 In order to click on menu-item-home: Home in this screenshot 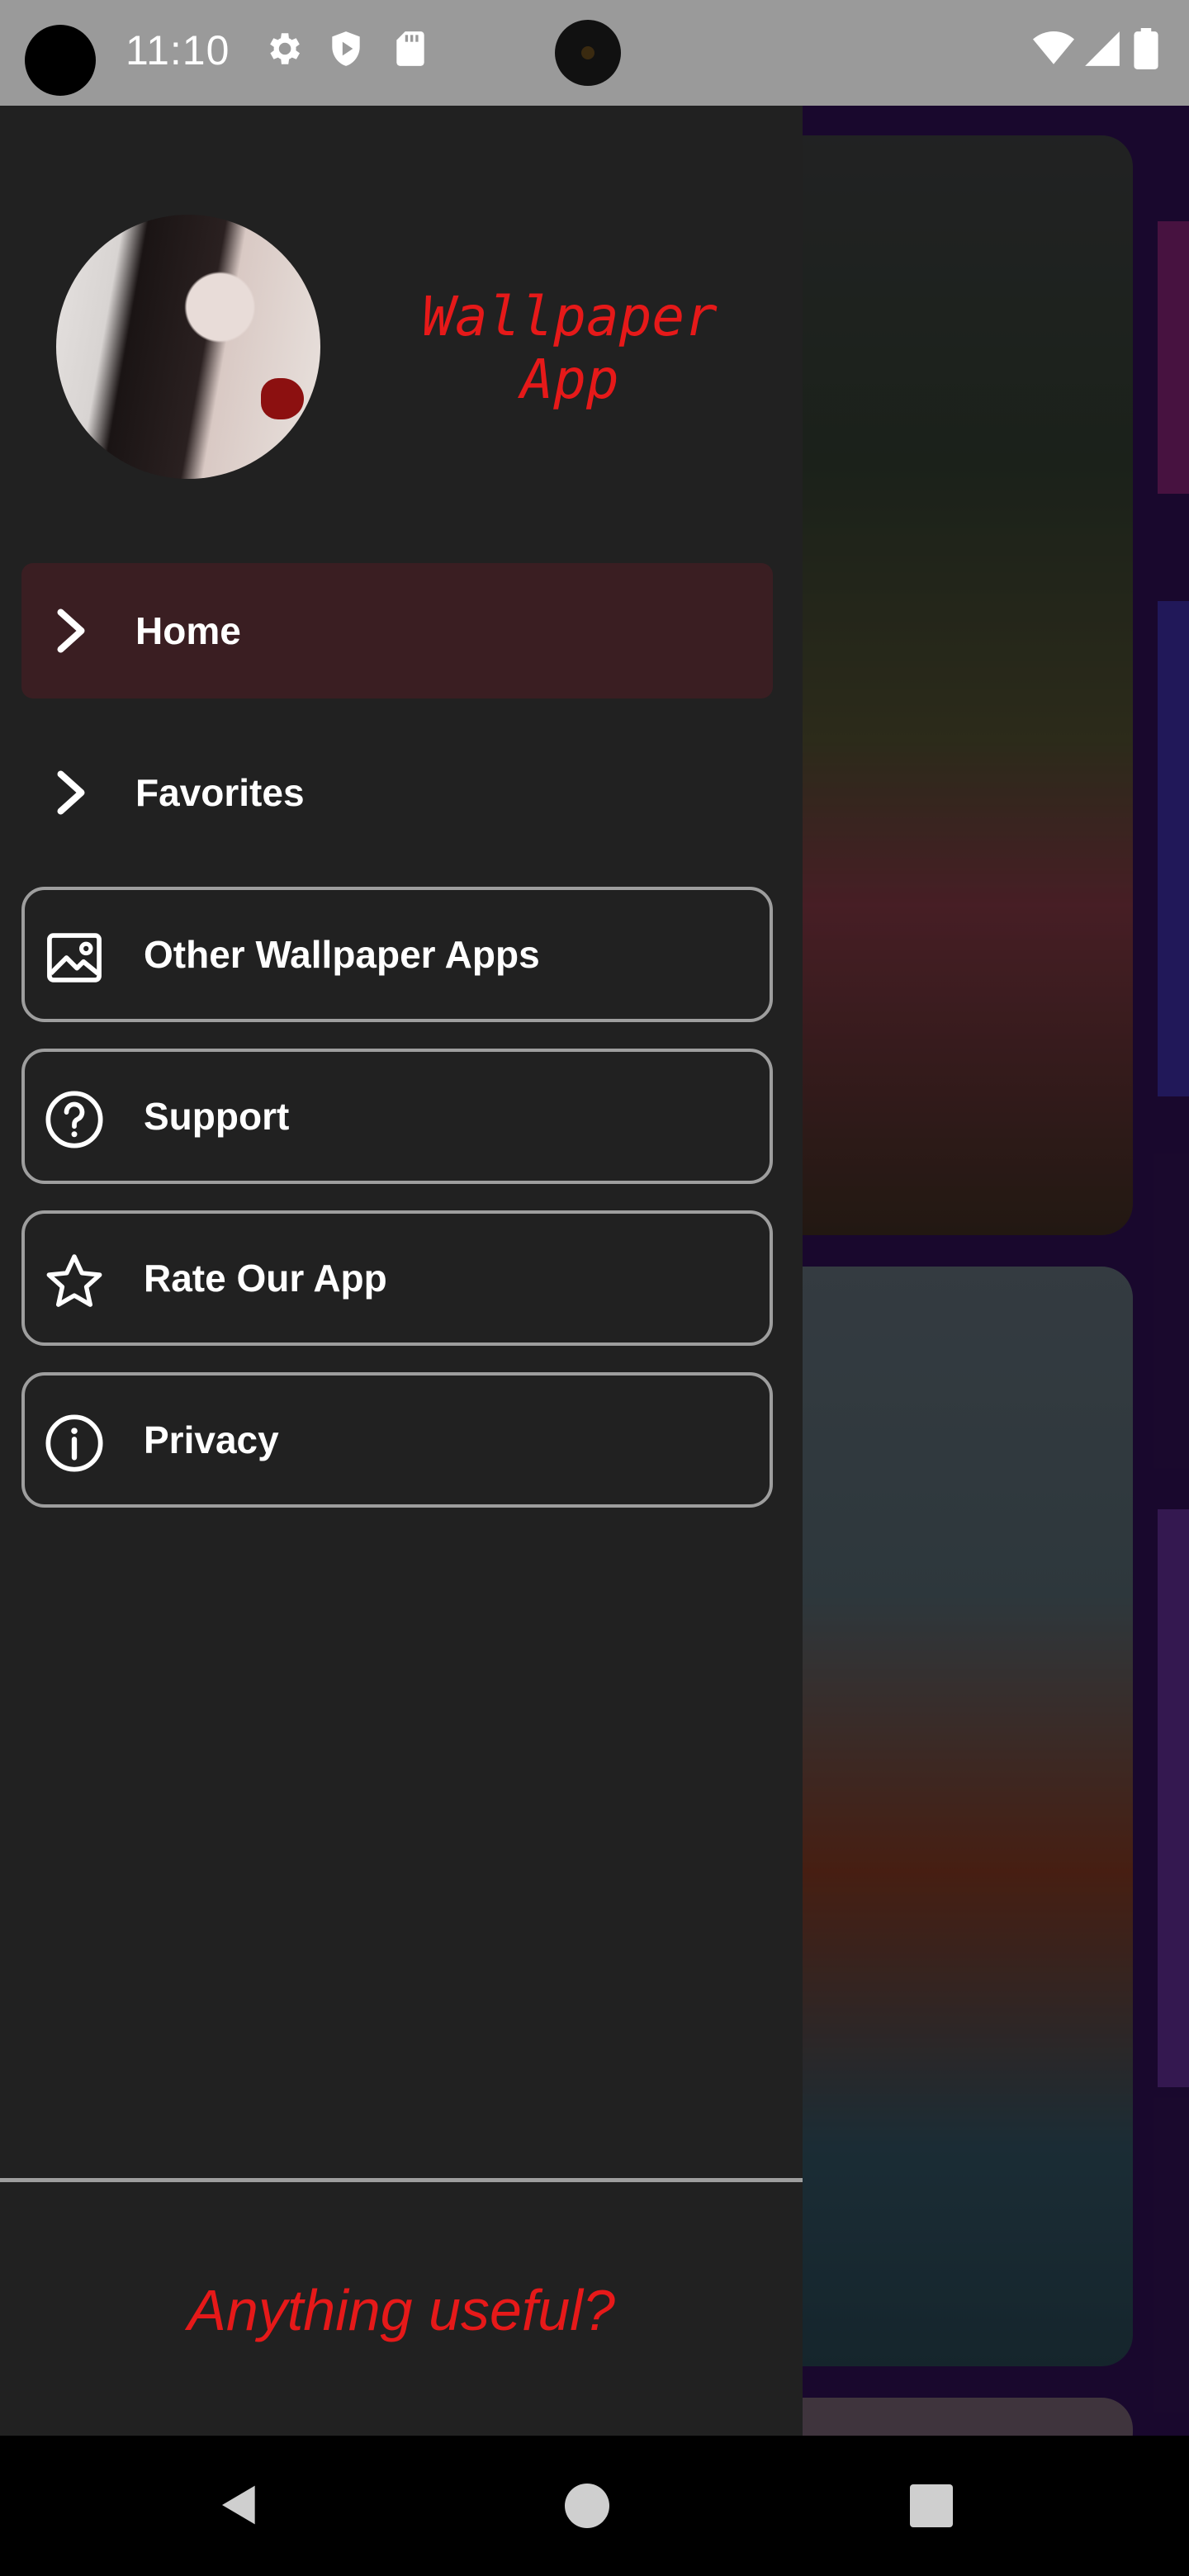, I will do `click(397, 630)`.